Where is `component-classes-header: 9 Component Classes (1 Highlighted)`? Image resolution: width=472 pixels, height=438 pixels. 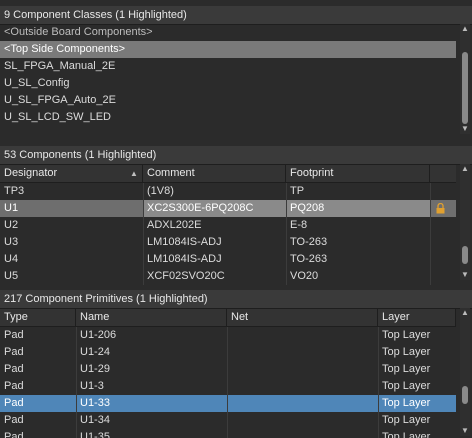 component-classes-header: 9 Component Classes (1 Highlighted) is located at coordinates (236, 15).